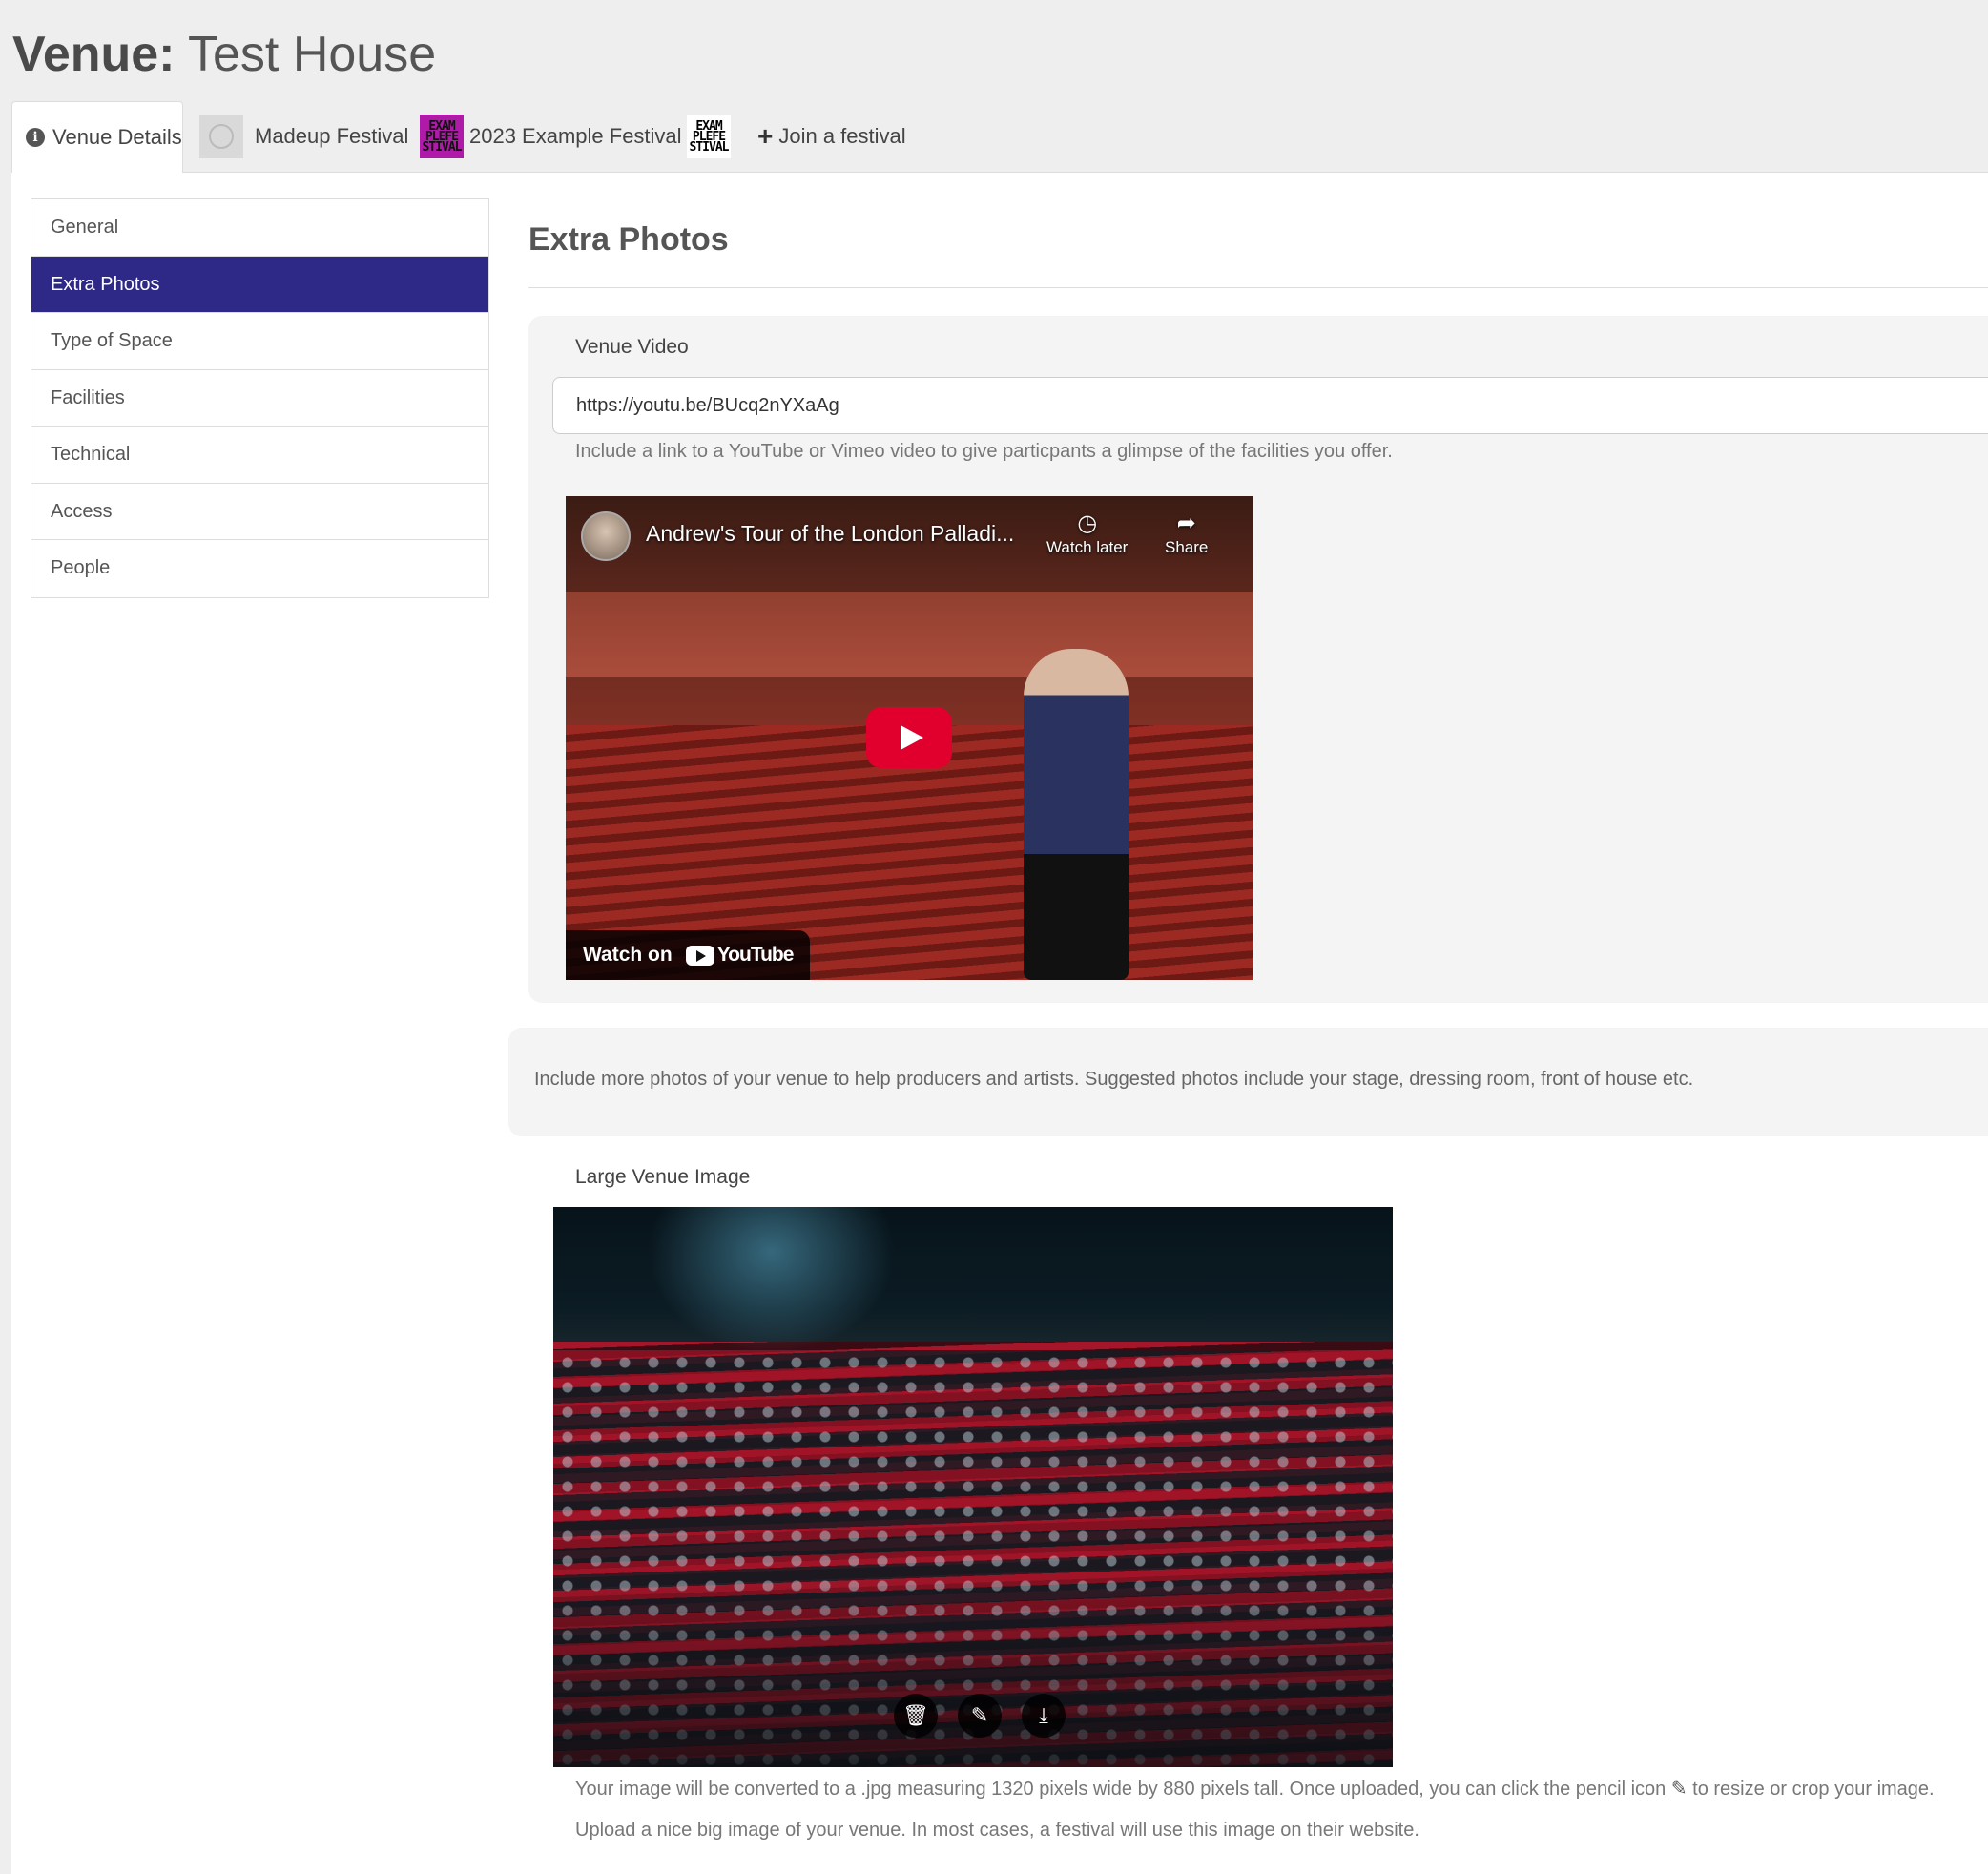 The image size is (1988, 1874). I want to click on sidebar-item-people: People, so click(260, 568).